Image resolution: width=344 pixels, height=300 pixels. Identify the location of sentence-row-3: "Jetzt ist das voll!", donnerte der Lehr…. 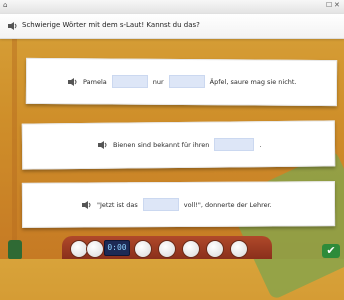
(177, 204).